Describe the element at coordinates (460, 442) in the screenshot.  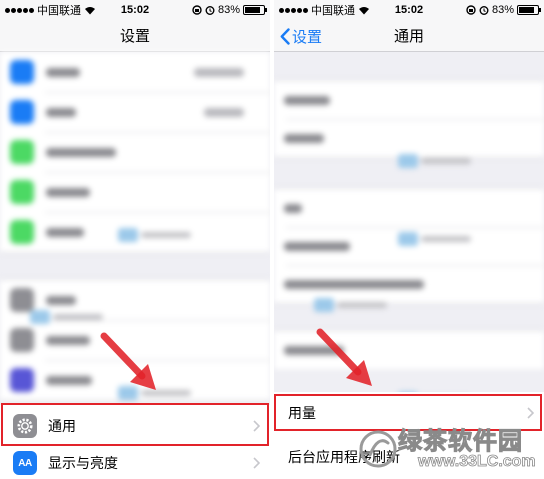
I see `watermark-brand: 绿茶软件园` at that location.